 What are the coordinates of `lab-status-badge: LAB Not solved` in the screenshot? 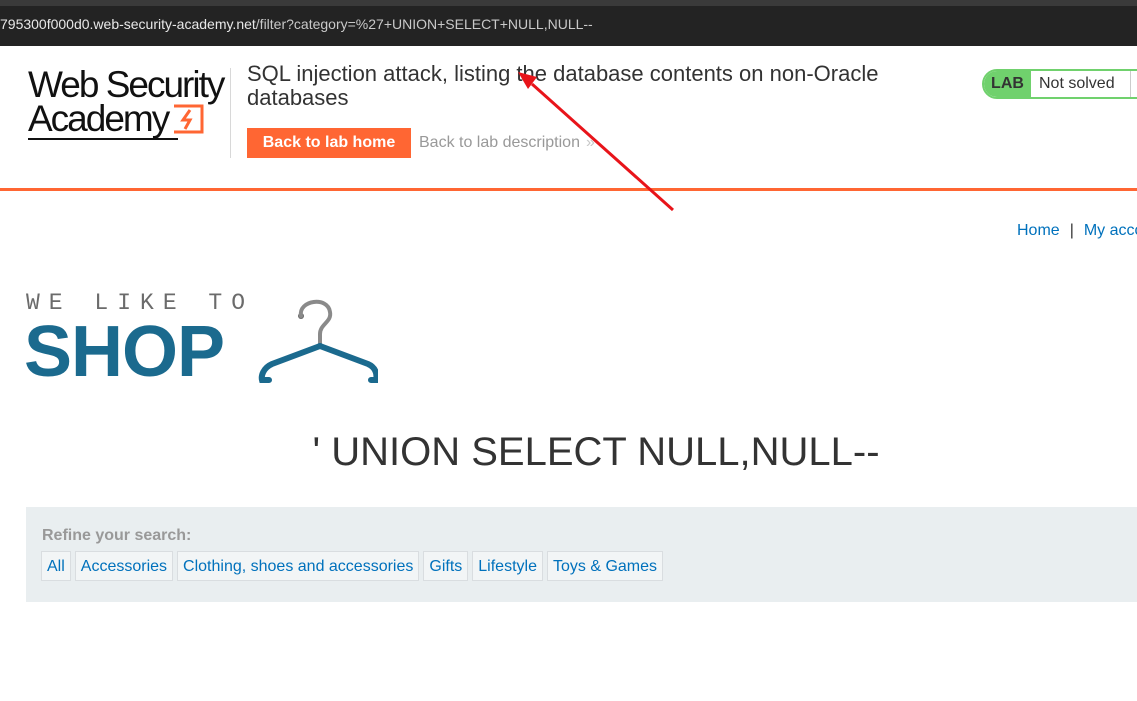 It's located at (1059, 84).